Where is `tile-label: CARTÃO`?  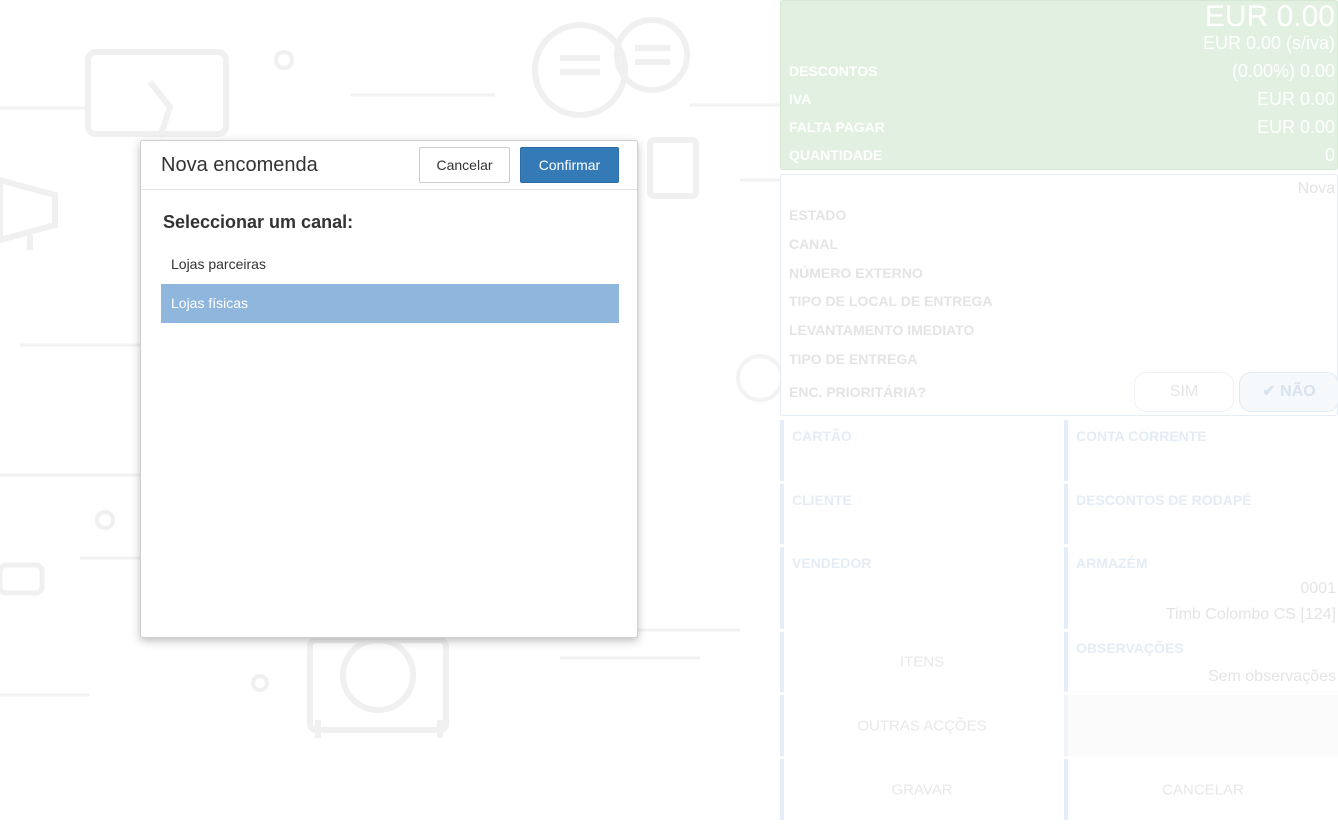
tile-label: CARTÃO is located at coordinates (822, 436).